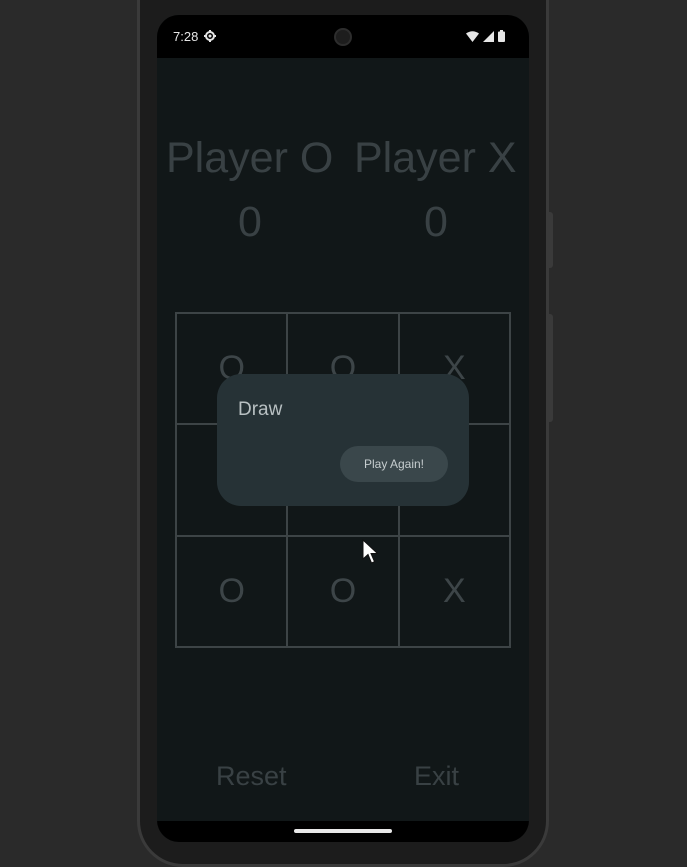 This screenshot has height=867, width=687. Describe the element at coordinates (501, 36) in the screenshot. I see `battery-icon` at that location.